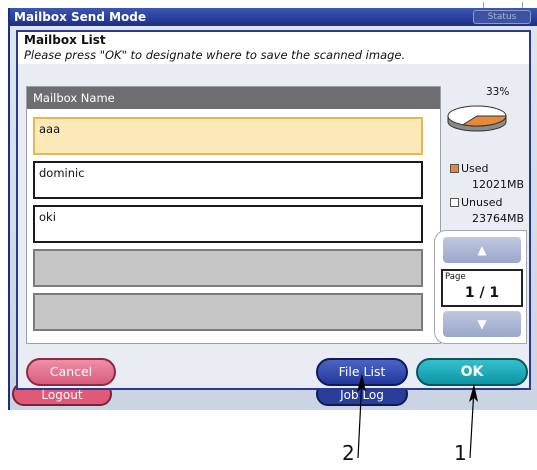  Describe the element at coordinates (460, 453) in the screenshot. I see `callout-number-1: 1` at that location.